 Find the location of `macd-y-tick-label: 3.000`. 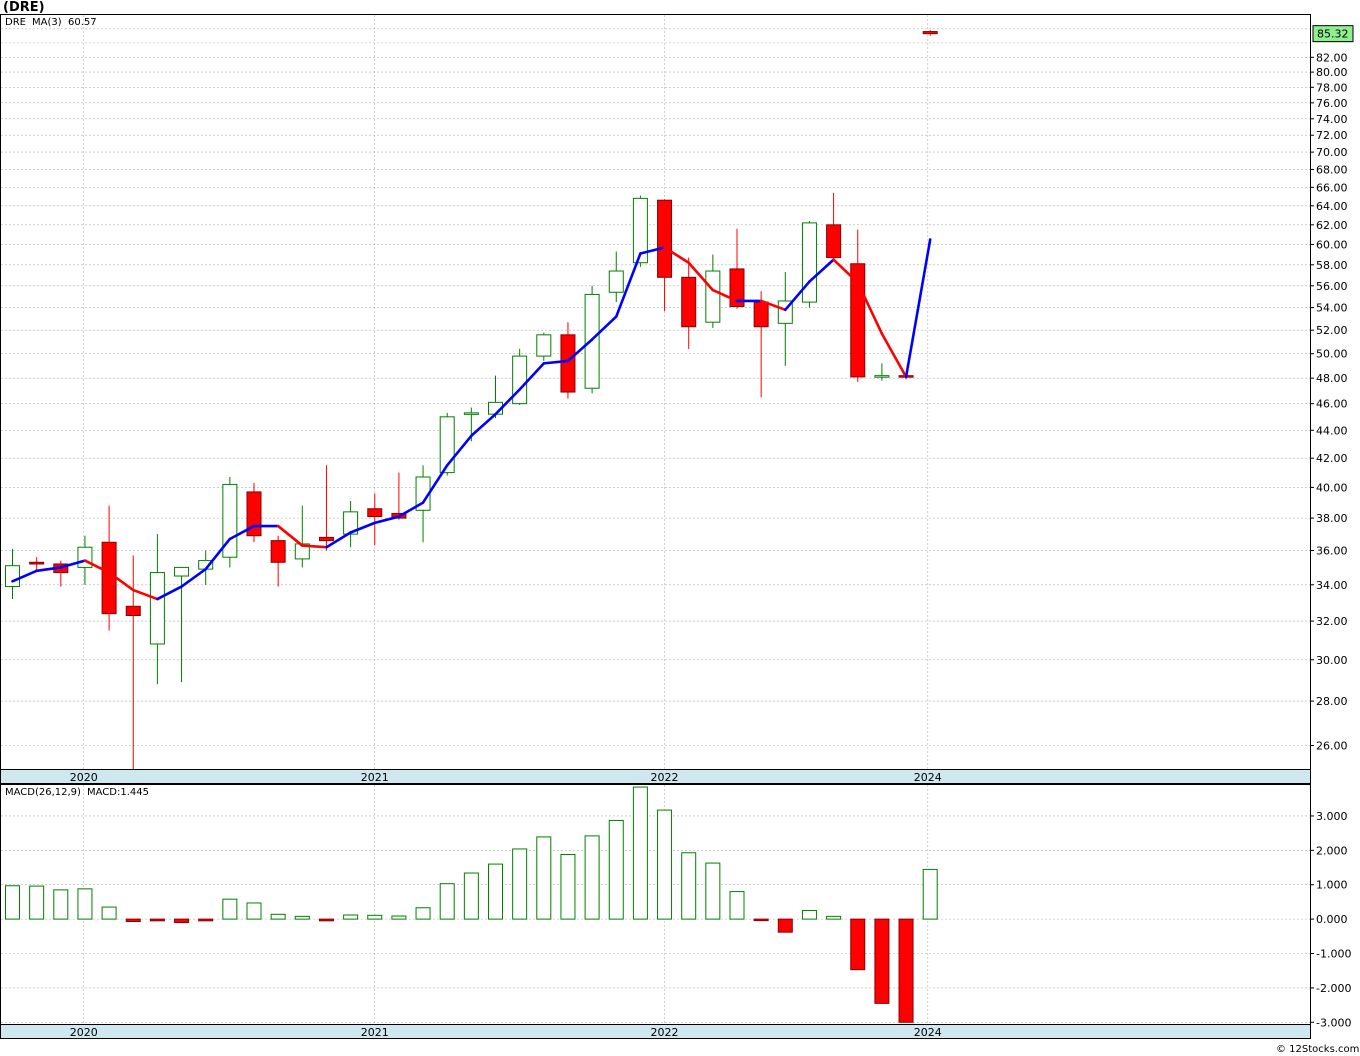

macd-y-tick-label: 3.000 is located at coordinates (1332, 816).